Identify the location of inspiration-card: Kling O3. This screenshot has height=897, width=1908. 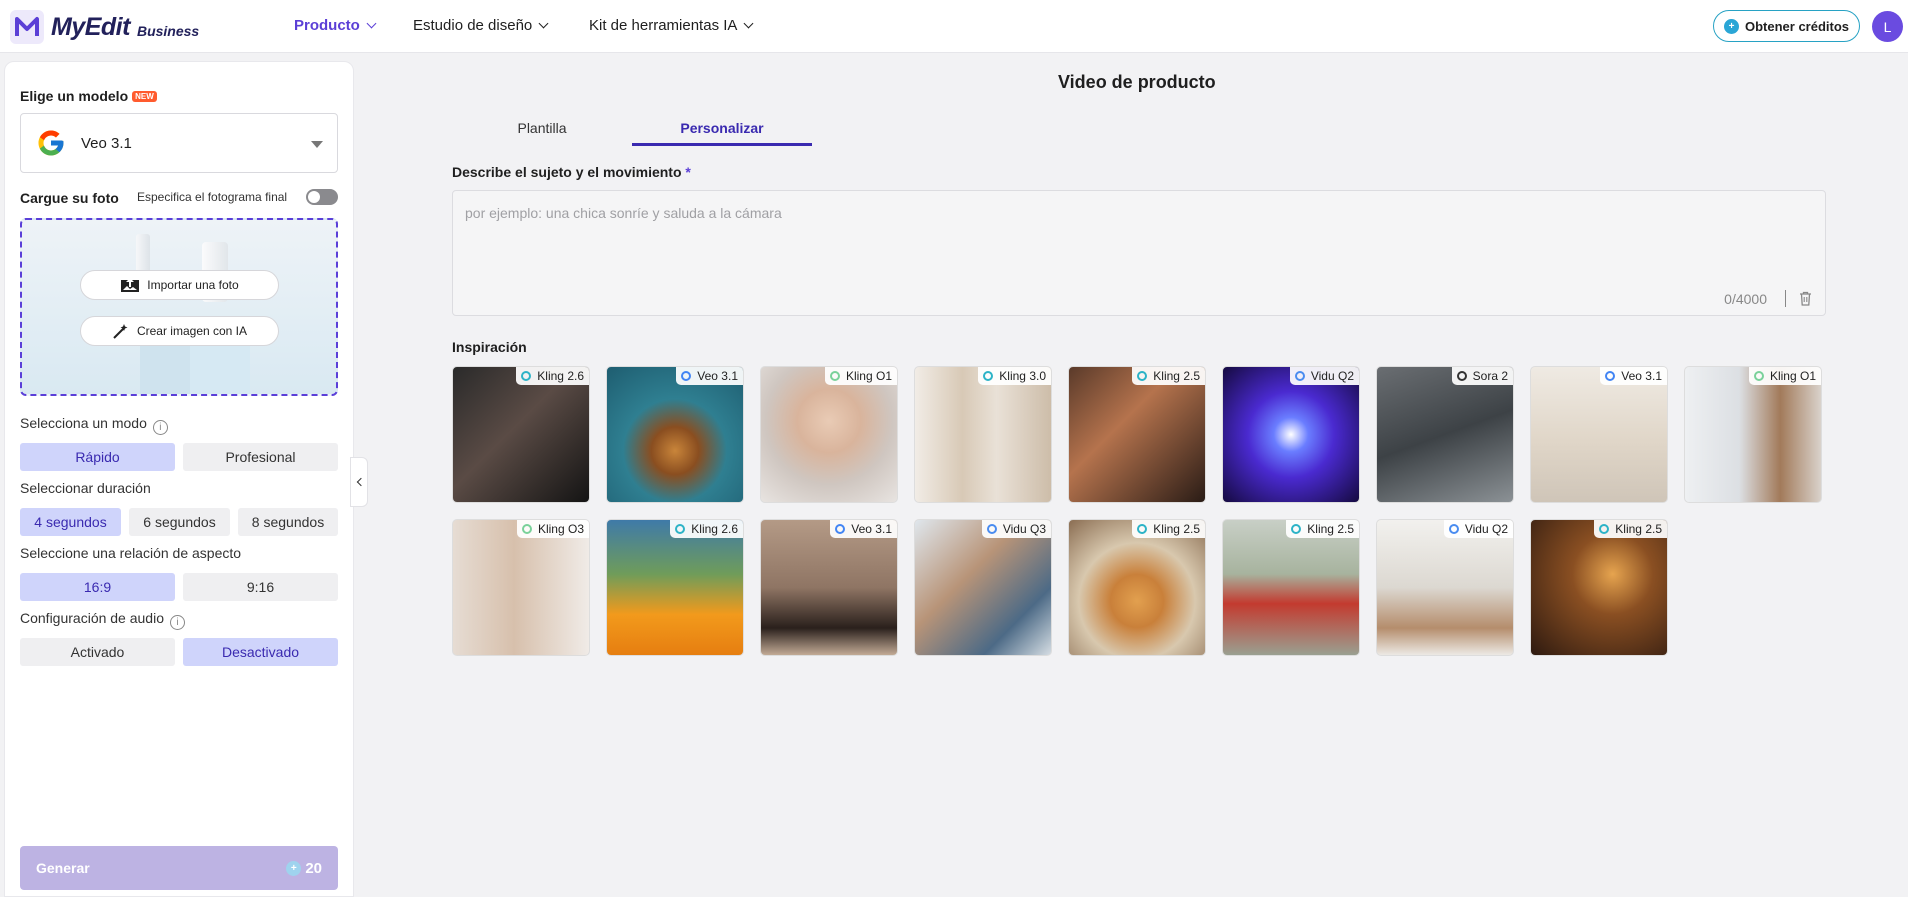
(521, 587).